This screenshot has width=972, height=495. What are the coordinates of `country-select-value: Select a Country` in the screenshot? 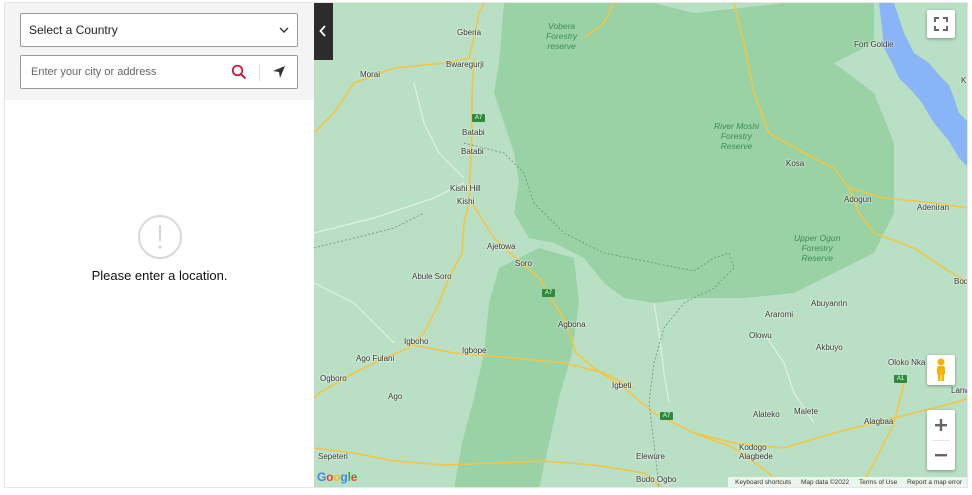 It's located at (73, 30).